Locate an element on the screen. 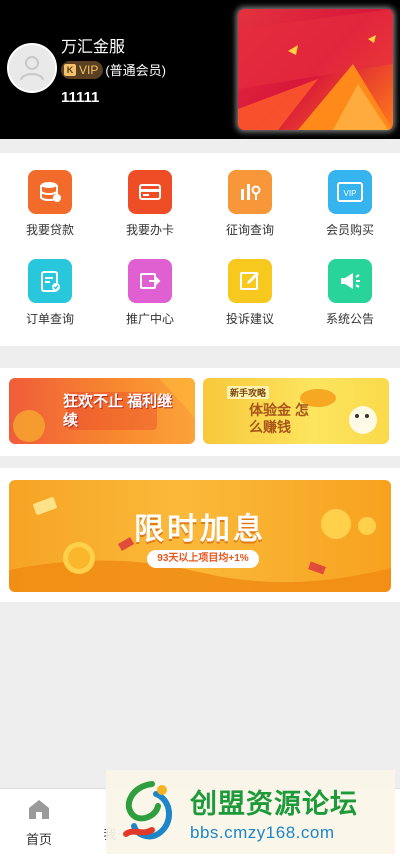 The width and height of the screenshot is (400, 858). edit-icon is located at coordinates (250, 281).